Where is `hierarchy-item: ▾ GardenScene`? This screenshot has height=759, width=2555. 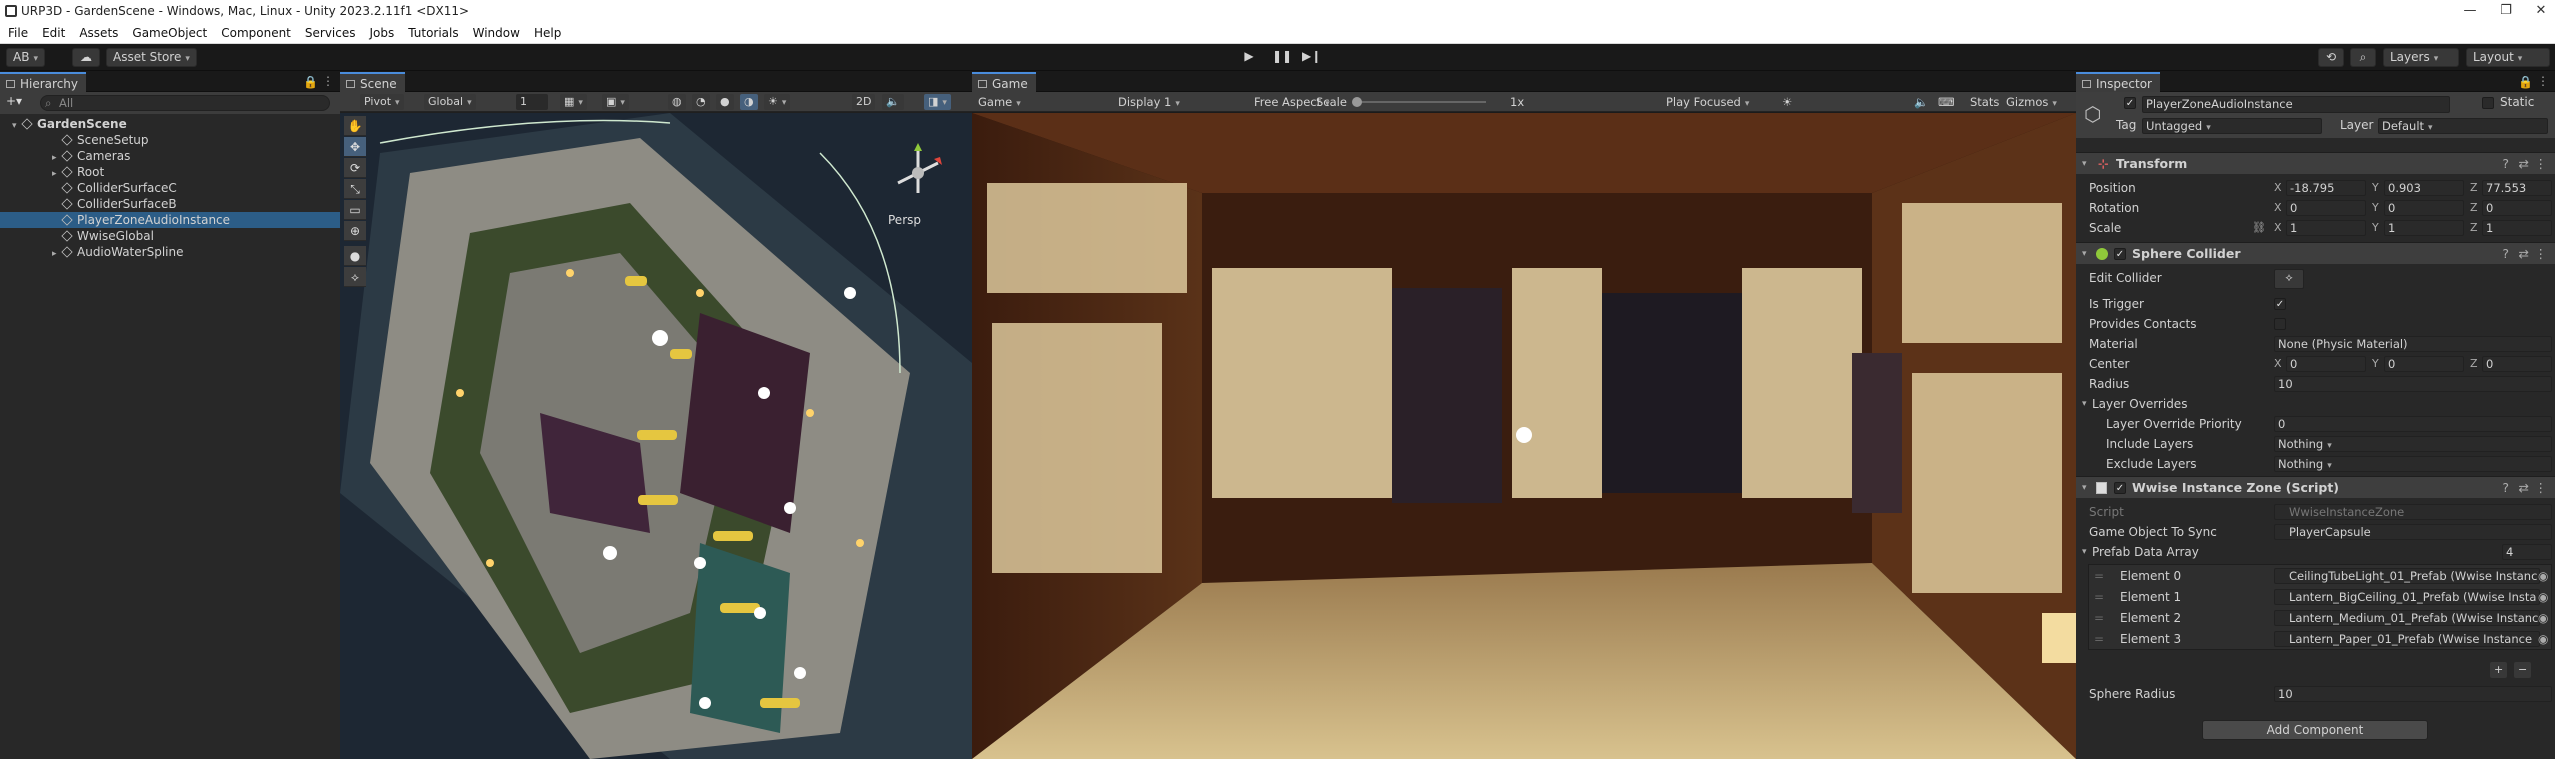
hierarchy-item: ▾ GardenScene is located at coordinates (170, 124).